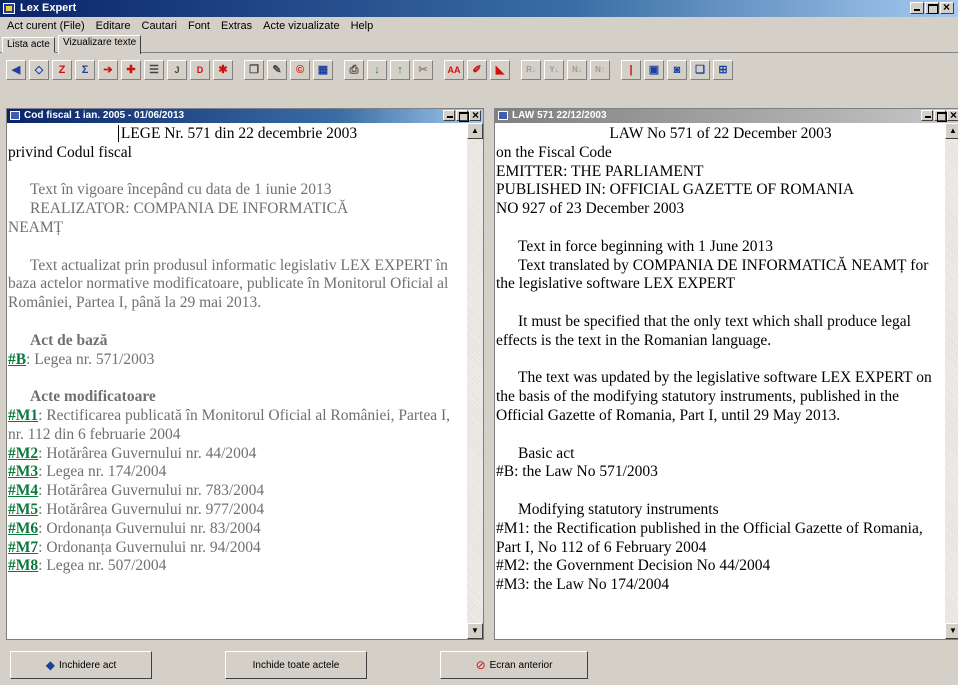  I want to click on base-act-text: #B: the Law No 571/2003, so click(577, 472).